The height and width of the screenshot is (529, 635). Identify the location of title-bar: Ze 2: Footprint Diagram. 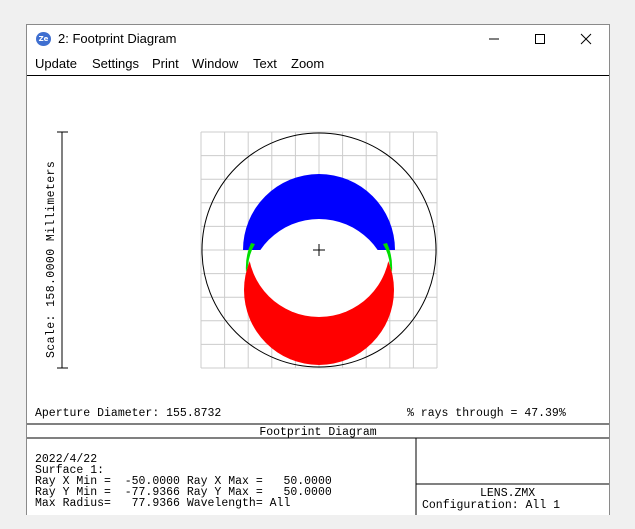
(318, 39).